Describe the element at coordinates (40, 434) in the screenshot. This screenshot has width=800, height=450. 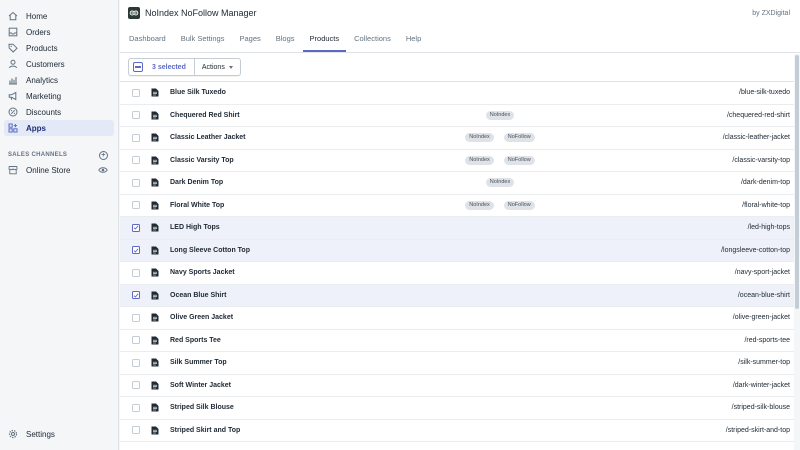
I see `settings-label: Settings` at that location.